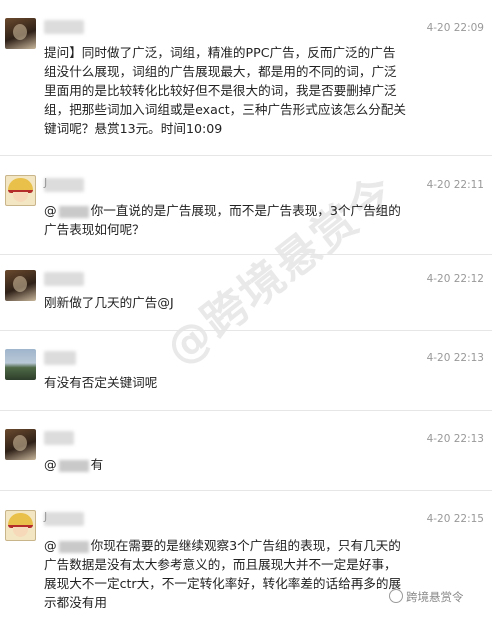  I want to click on watermark-corner-text: 跨境悬赏令, so click(435, 597).